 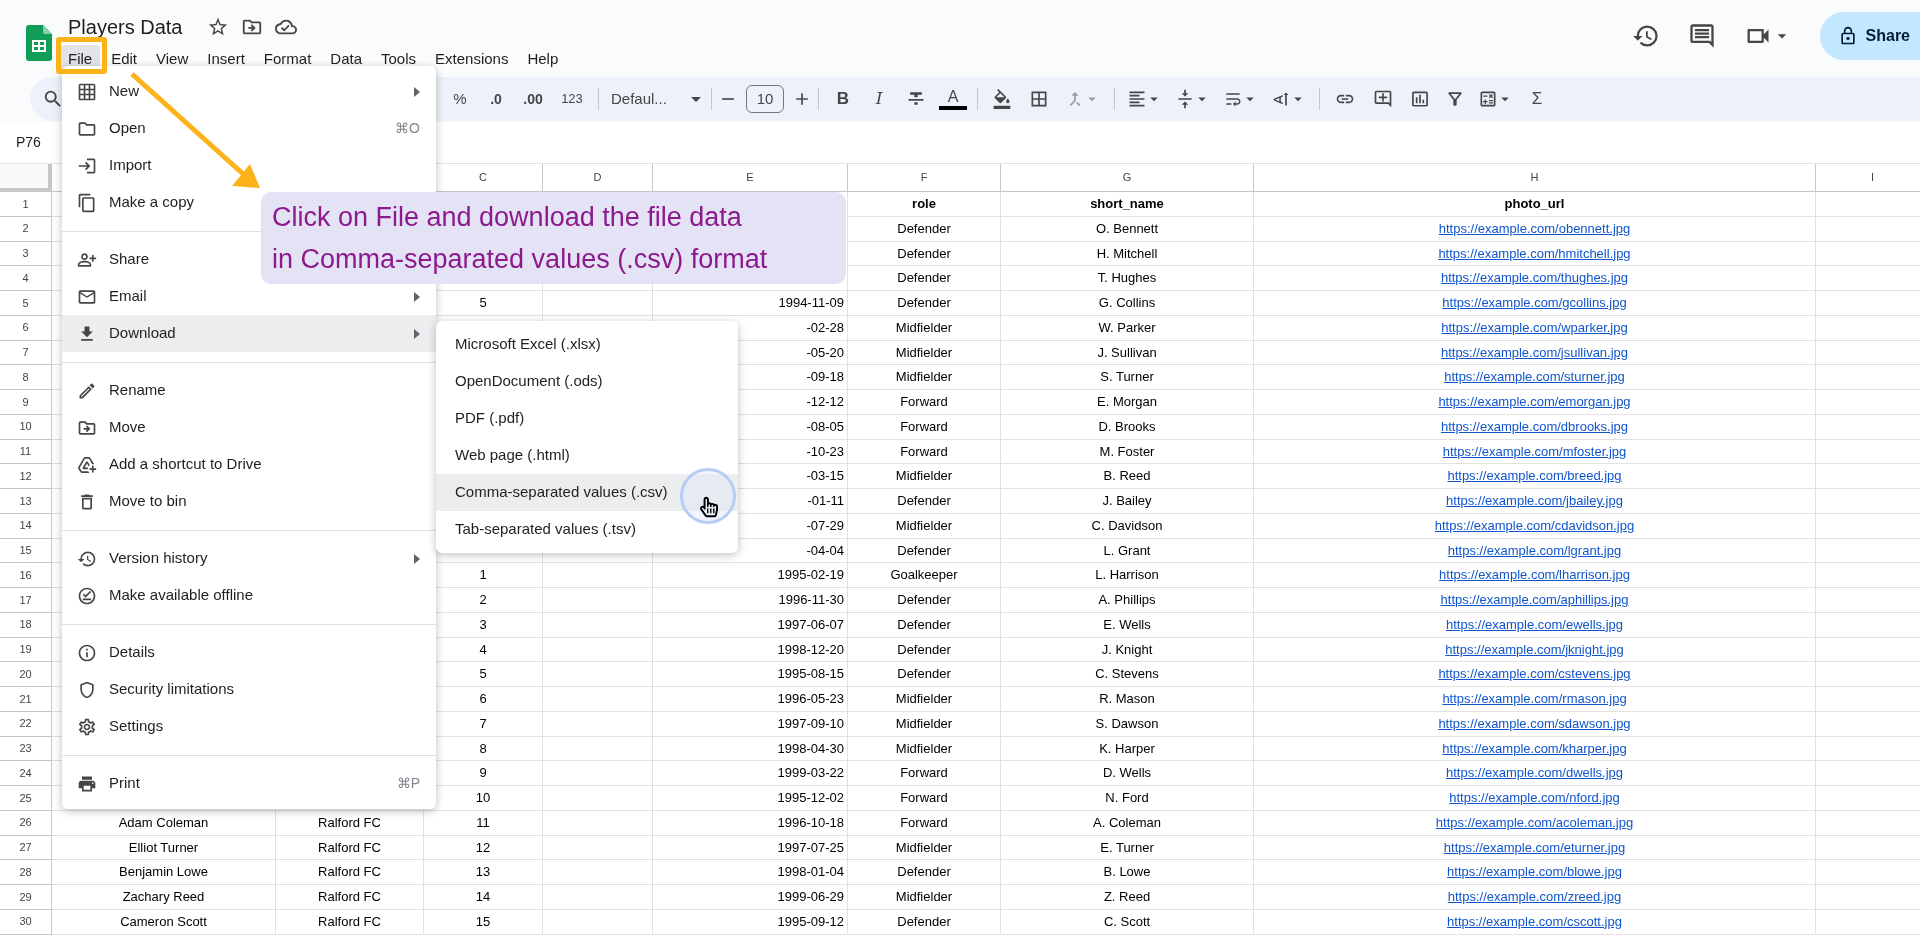 I want to click on link: https://example.com/hmitchell.jpg, so click(x=1534, y=253).